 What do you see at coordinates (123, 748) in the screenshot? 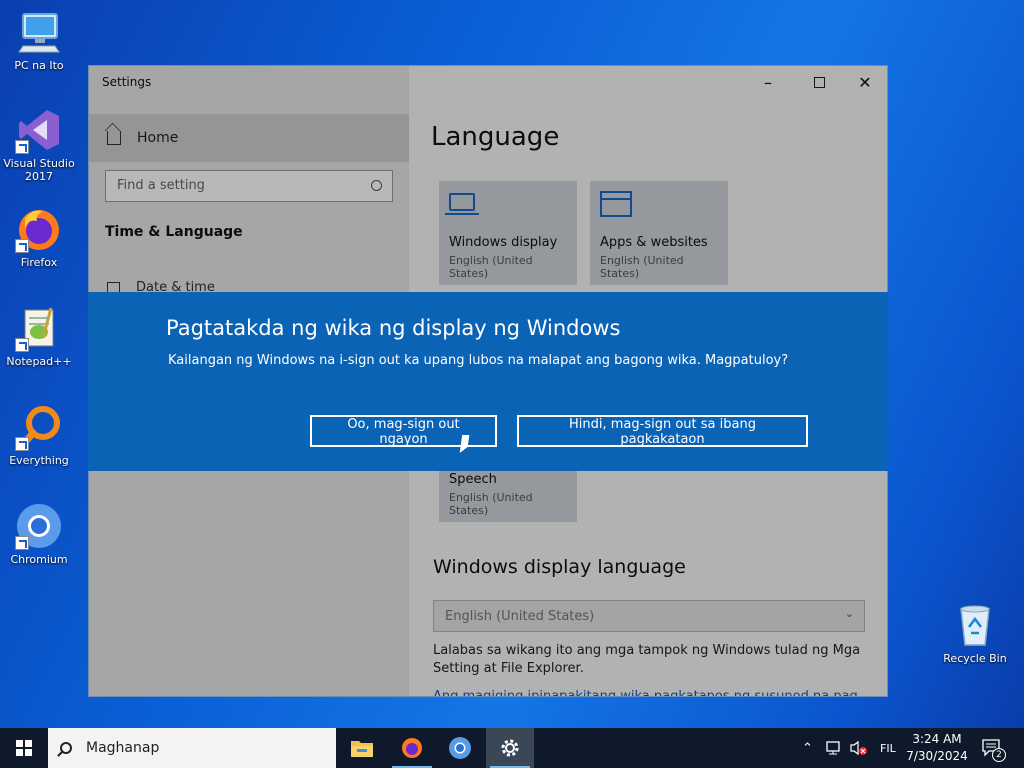
I see `taskbar-search-placeholder: Maghanap` at bounding box center [123, 748].